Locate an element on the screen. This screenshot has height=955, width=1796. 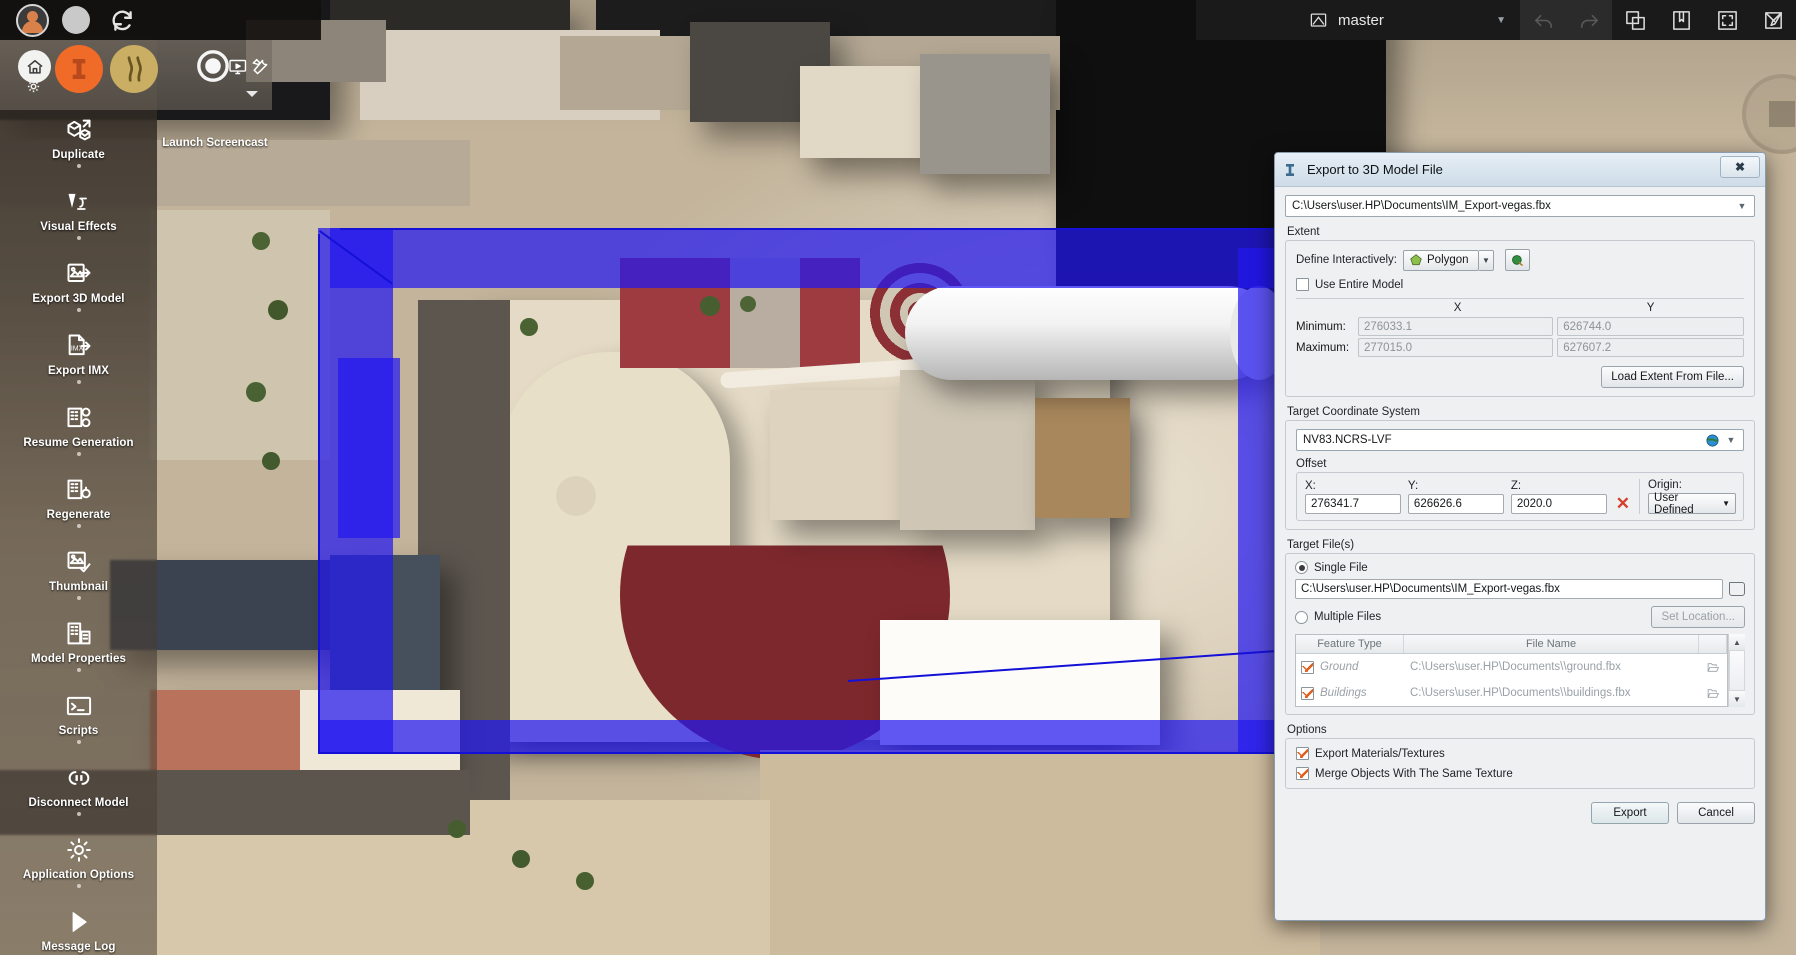
merge-objects-row: Merge Objects With The Same Texture is located at coordinates (1520, 773).